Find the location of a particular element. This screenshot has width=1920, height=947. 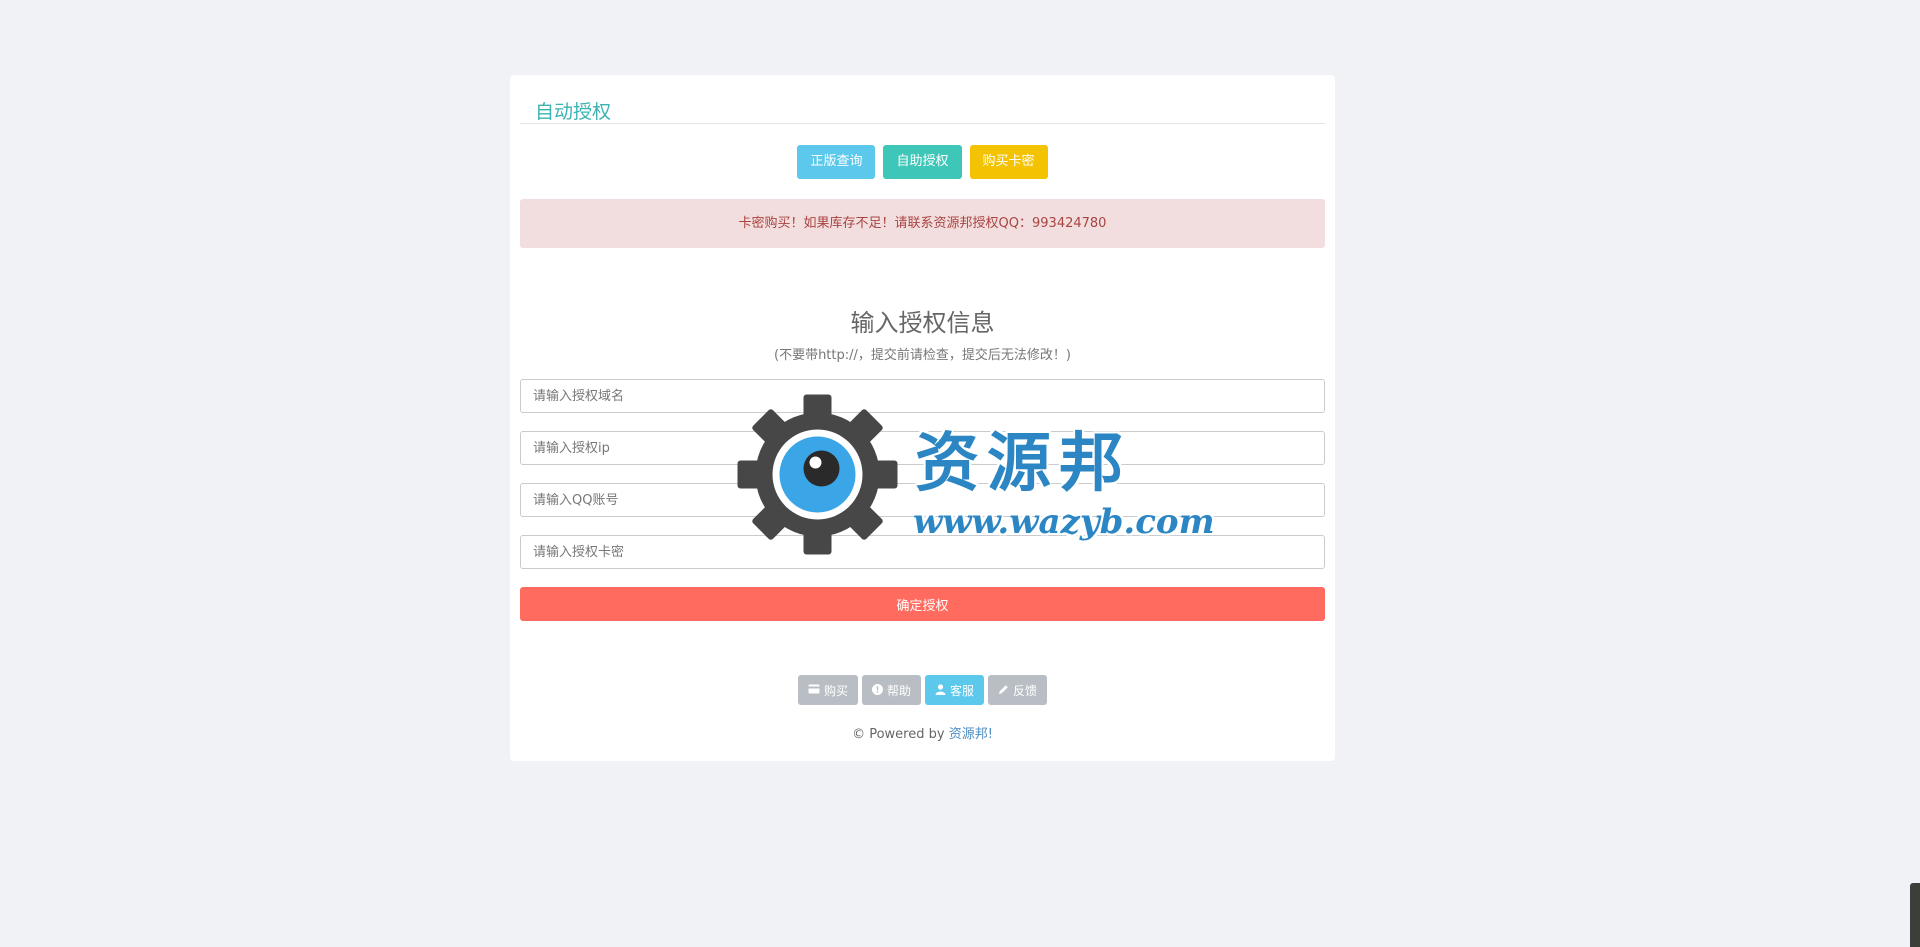

feedback-button: 反馈 is located at coordinates (1018, 690).